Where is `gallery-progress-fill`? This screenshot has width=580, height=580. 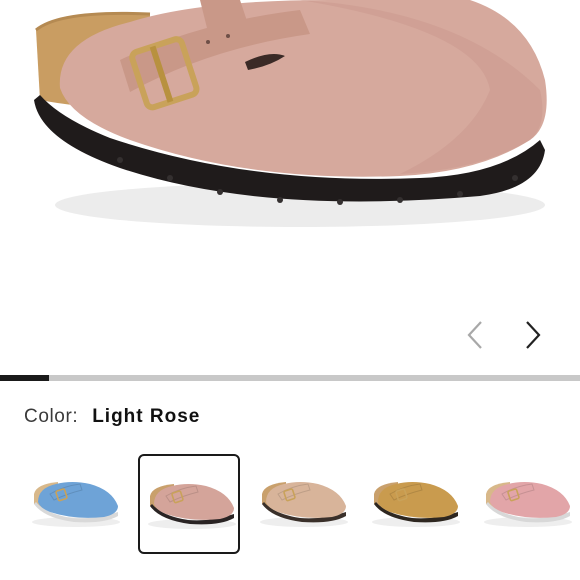 gallery-progress-fill is located at coordinates (25, 378).